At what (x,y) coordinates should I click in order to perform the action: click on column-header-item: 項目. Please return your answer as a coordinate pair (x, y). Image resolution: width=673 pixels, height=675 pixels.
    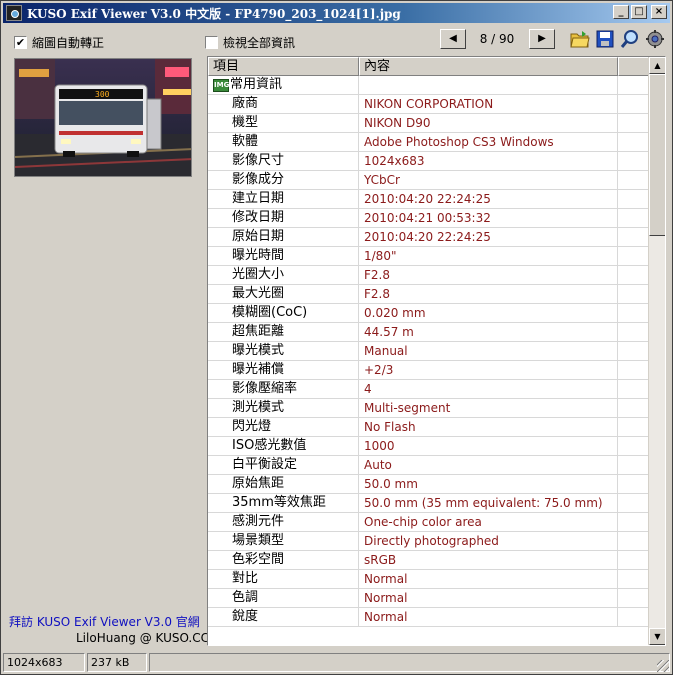
    Looking at the image, I should click on (283, 66).